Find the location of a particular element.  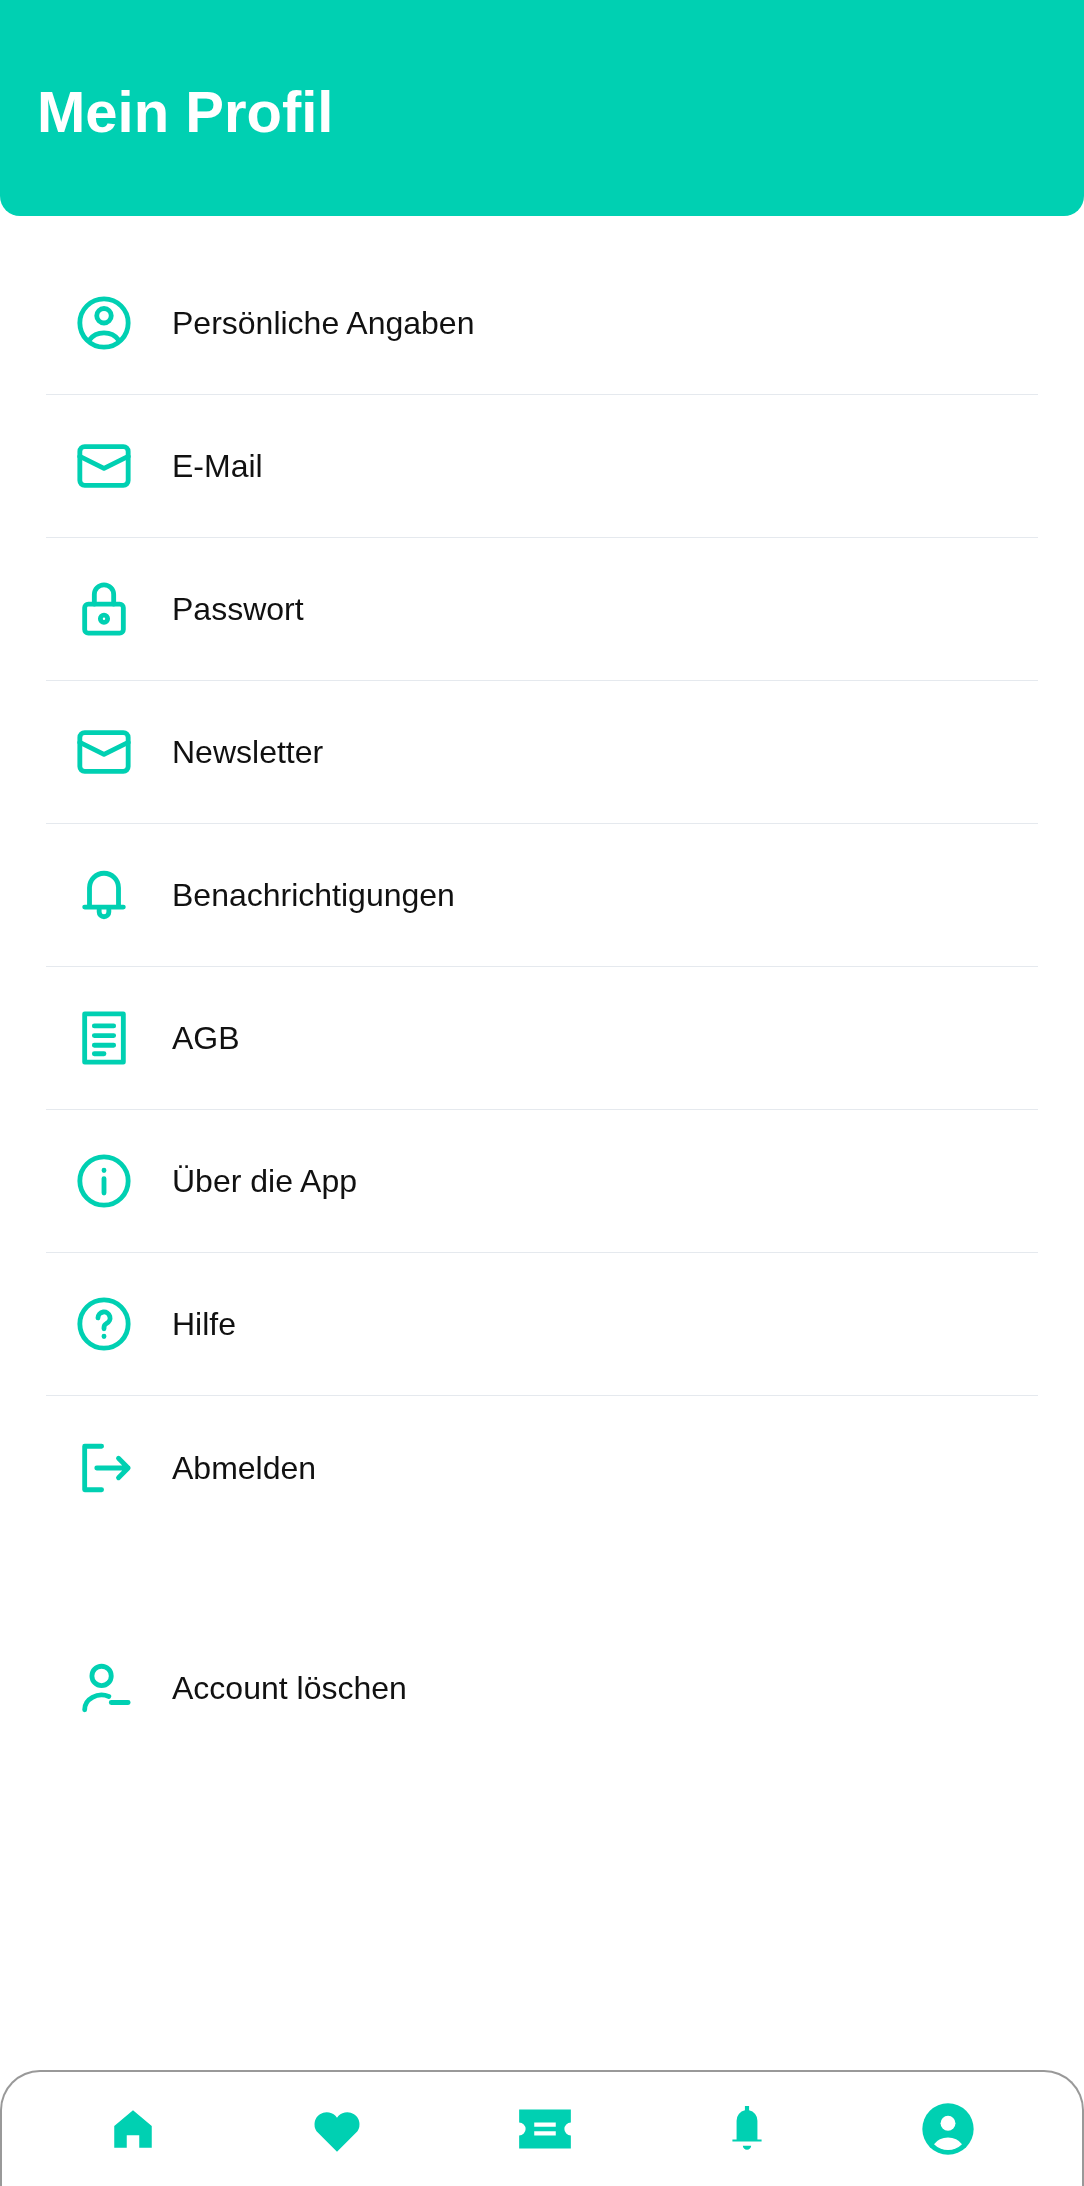

menu-item: Passwort is located at coordinates (542, 609).